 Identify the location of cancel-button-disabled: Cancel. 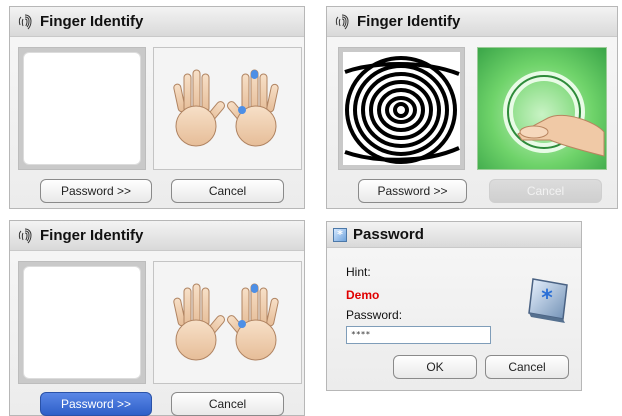
(545, 191).